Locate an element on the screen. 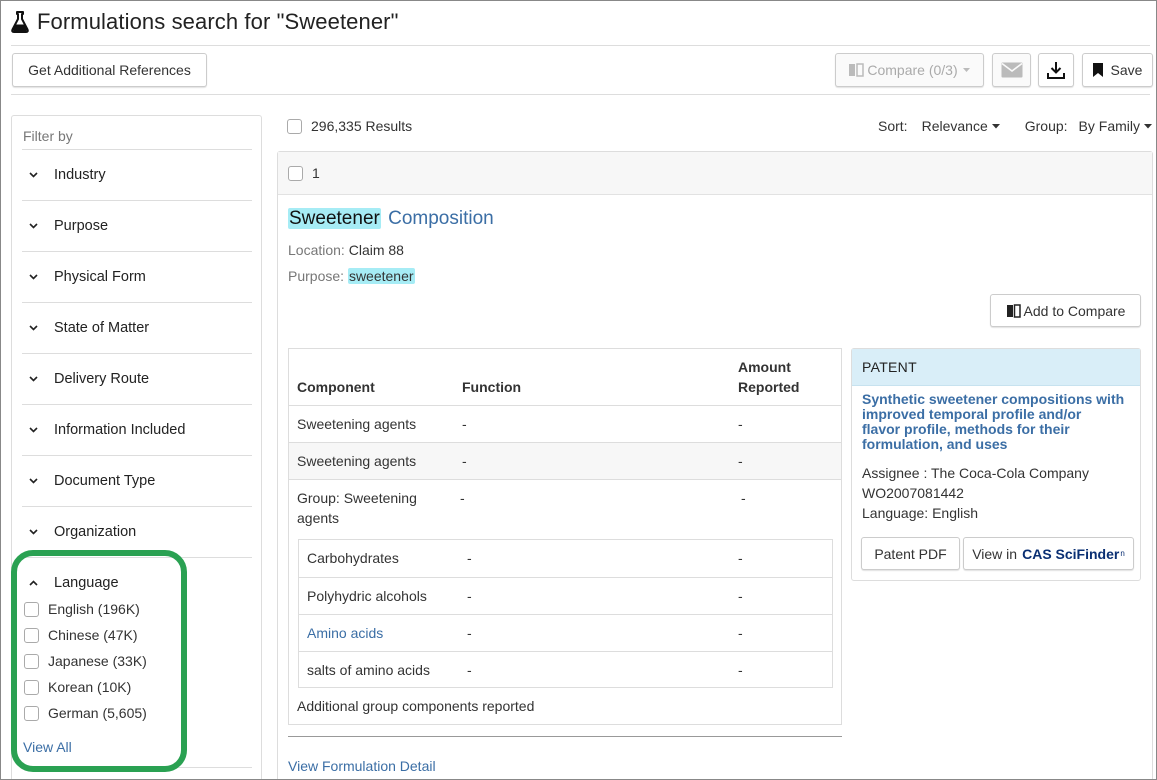  result-card-header: 1 is located at coordinates (715, 173).